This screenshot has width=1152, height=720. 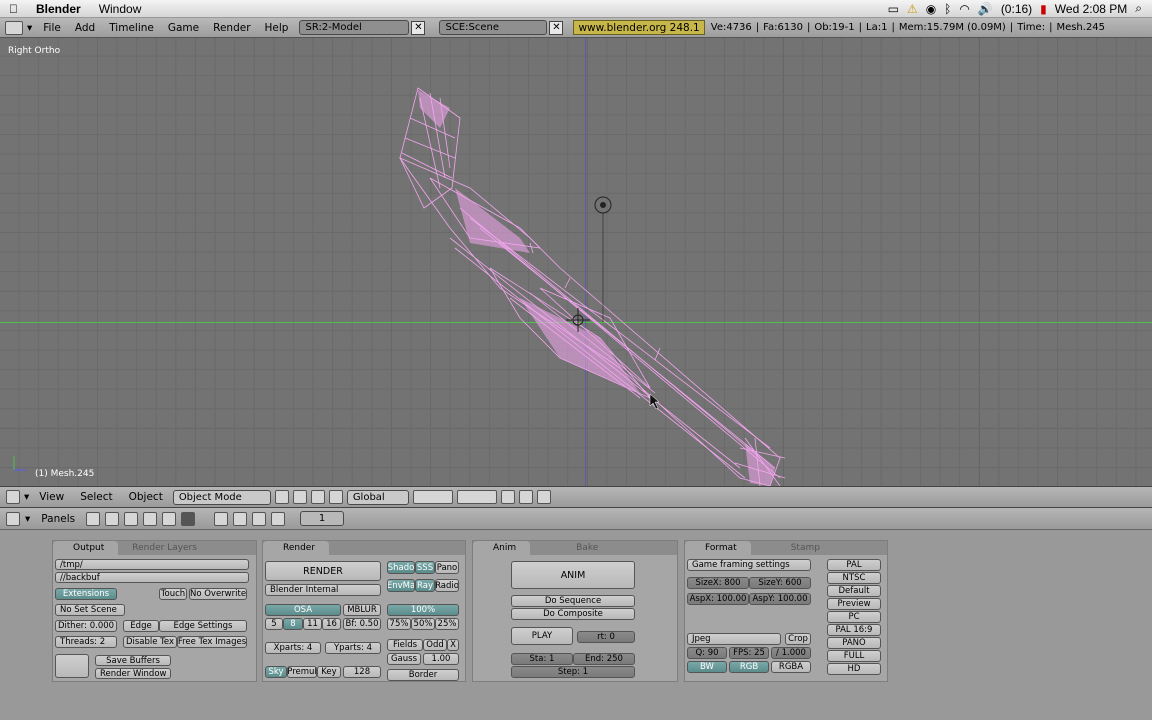 I want to click on logic-context-icon, so click(x=93, y=518).